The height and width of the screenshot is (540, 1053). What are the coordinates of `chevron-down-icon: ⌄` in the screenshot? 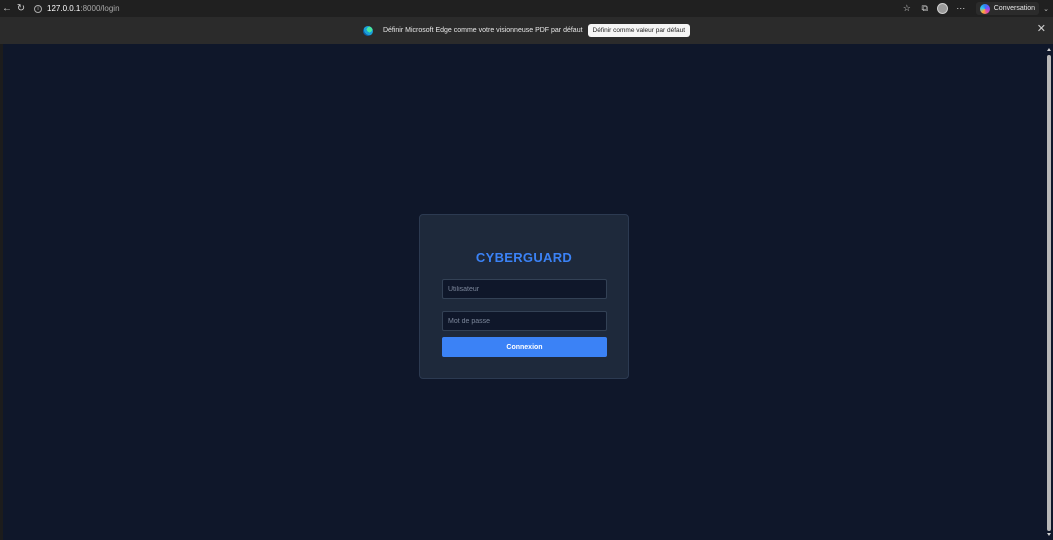 It's located at (1046, 9).